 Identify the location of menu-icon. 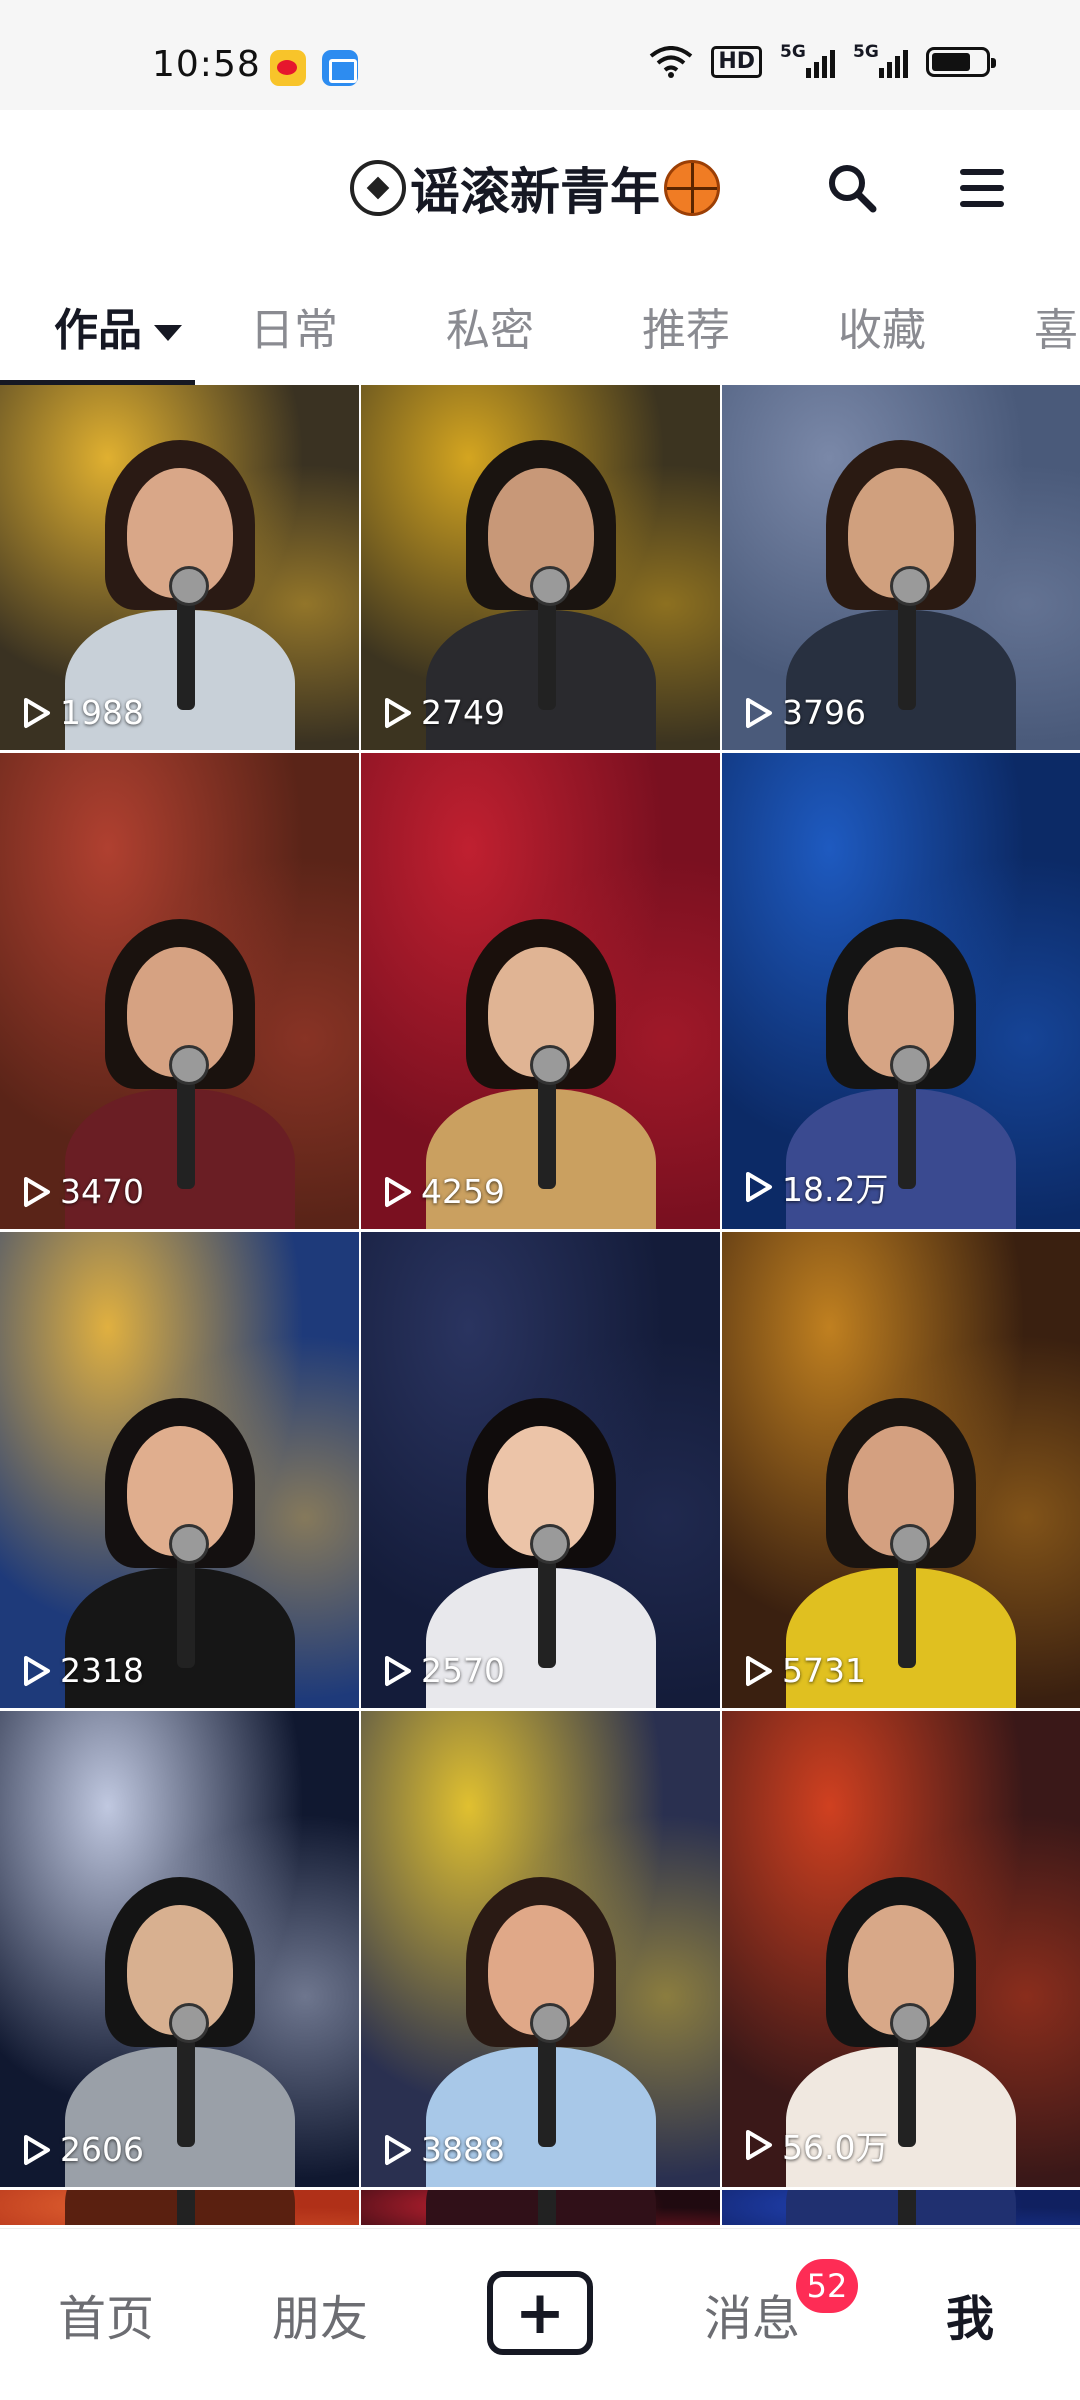
(982, 188).